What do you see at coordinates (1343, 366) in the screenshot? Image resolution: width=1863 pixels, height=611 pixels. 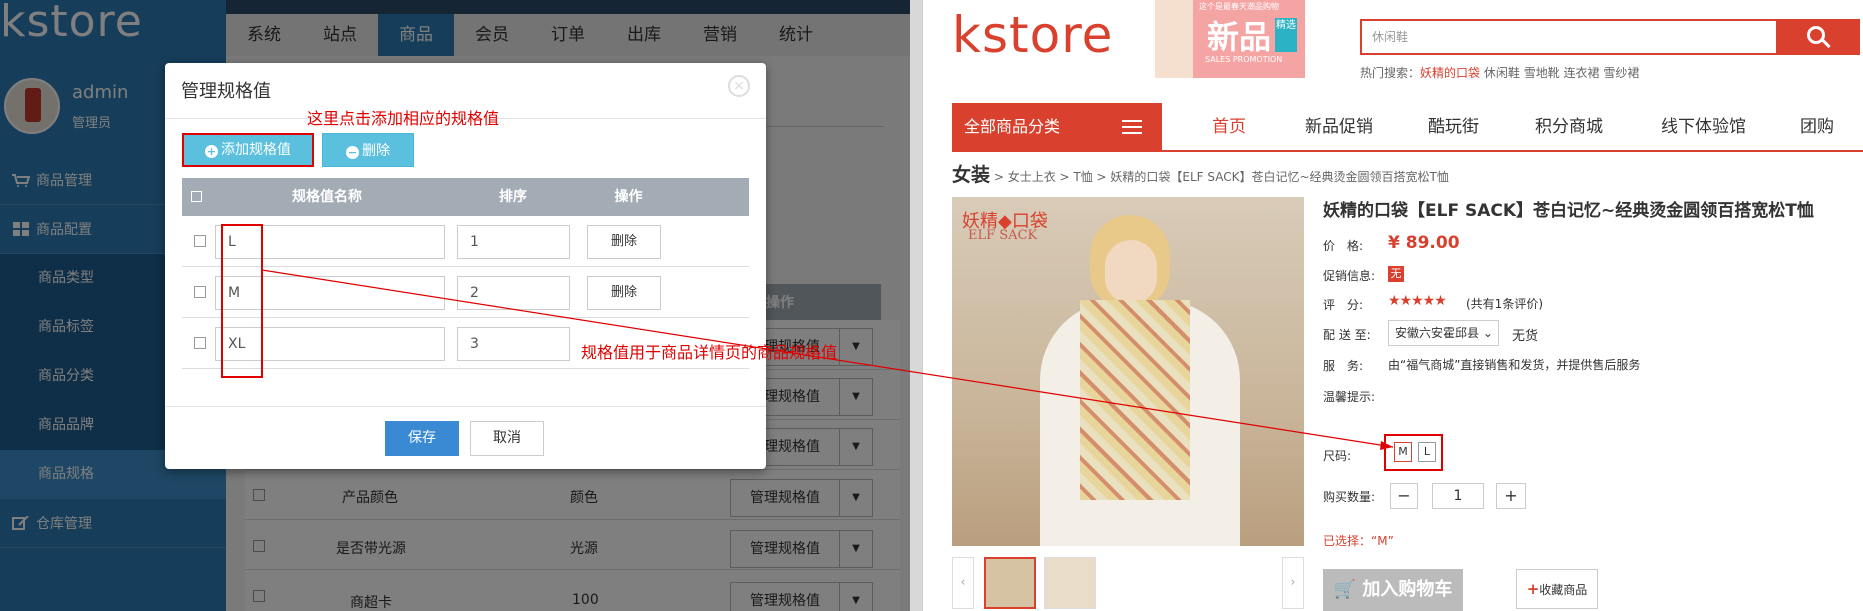 I see `service-label: 服 务:` at bounding box center [1343, 366].